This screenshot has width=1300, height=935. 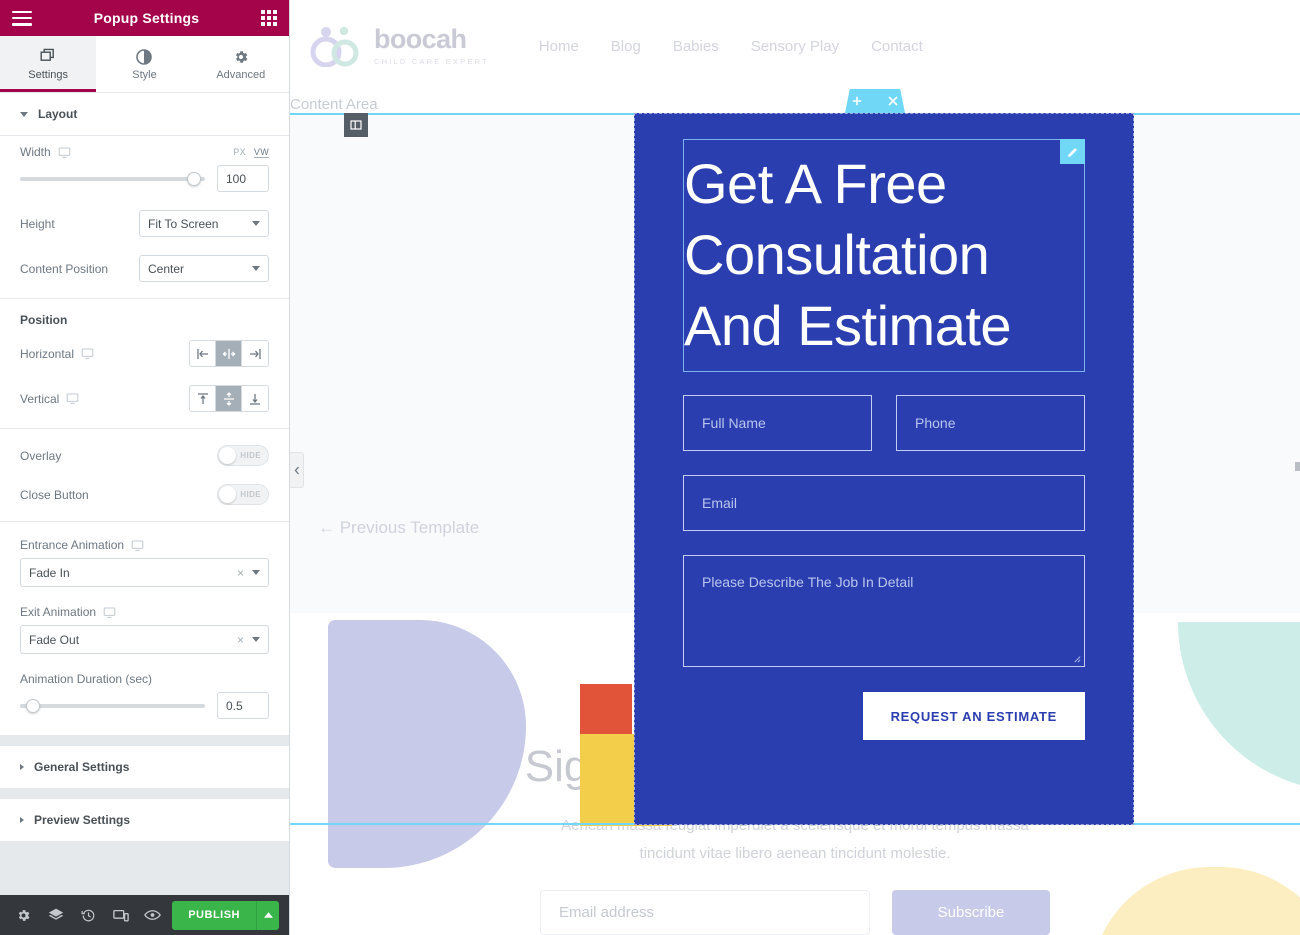 What do you see at coordinates (22, 18) in the screenshot?
I see `hamburger-icon` at bounding box center [22, 18].